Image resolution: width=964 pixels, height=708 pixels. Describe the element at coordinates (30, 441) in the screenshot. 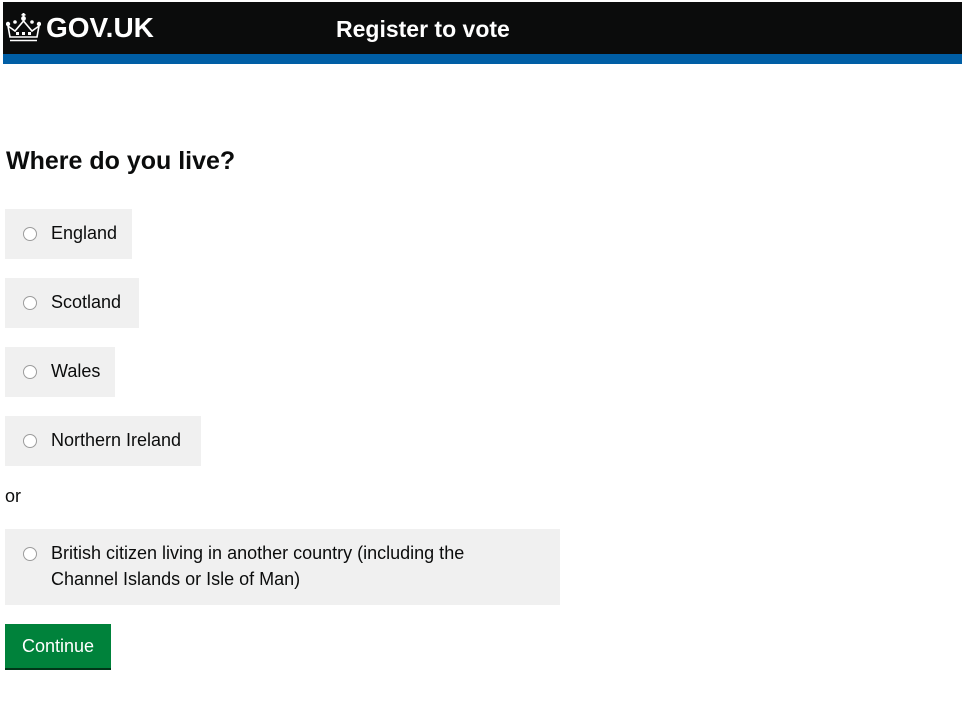

I see `radio-northern-ireland` at that location.